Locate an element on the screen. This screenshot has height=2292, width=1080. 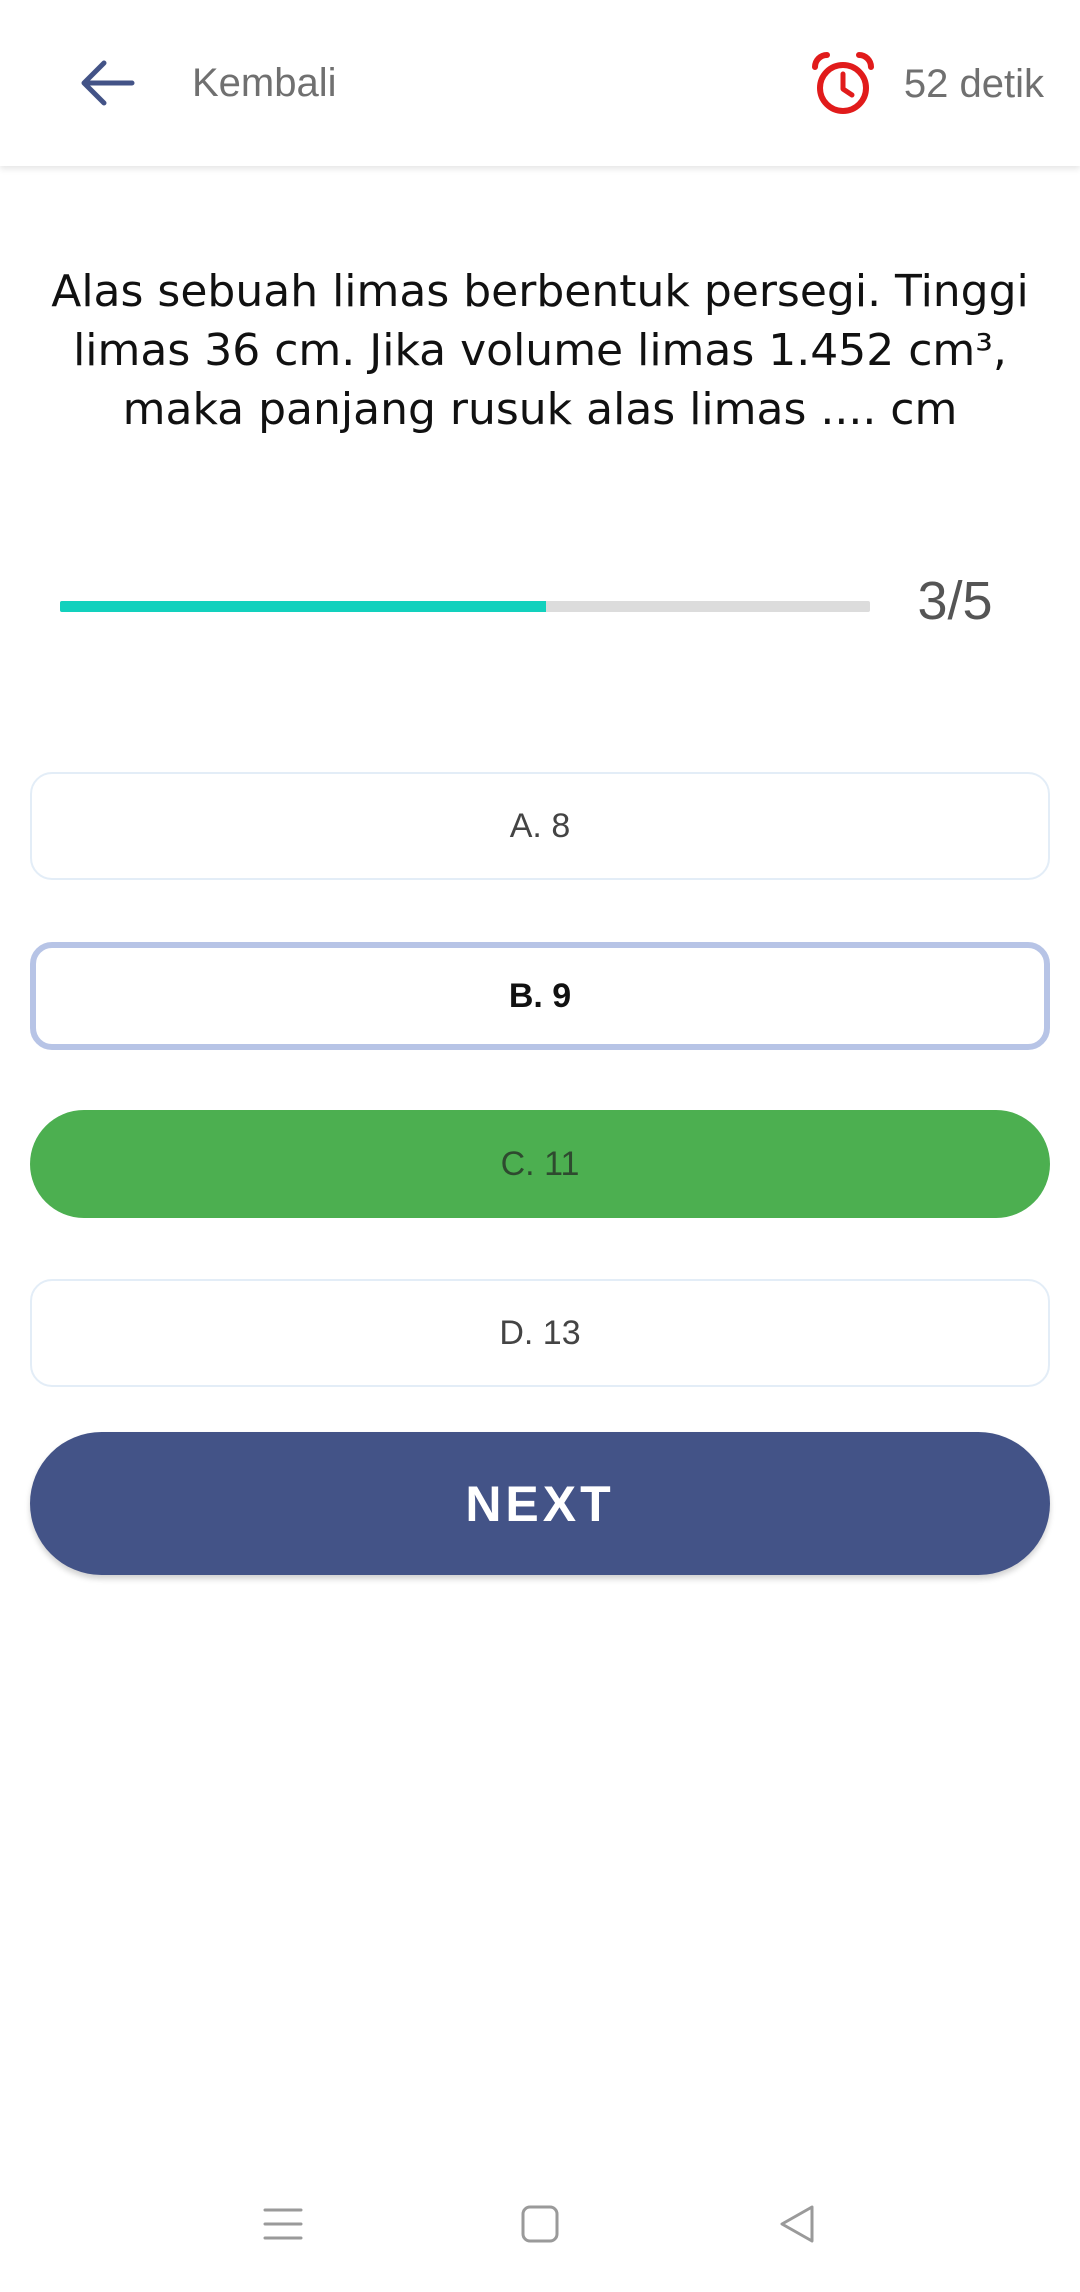
progress-fill is located at coordinates (303, 606).